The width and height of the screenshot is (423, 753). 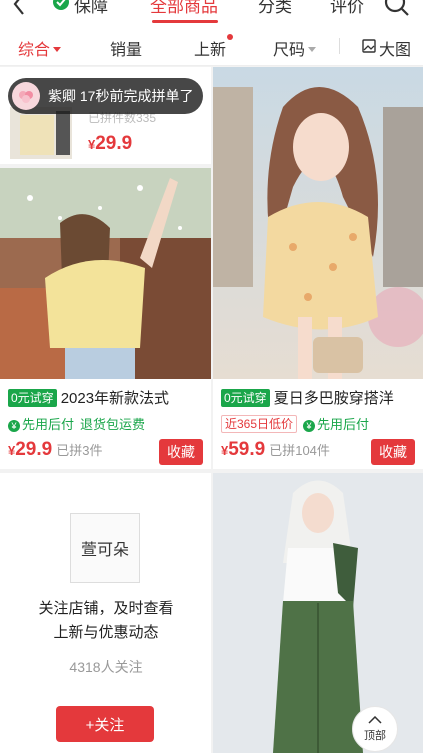 I want to click on sort-new: 上新, so click(x=210, y=48).